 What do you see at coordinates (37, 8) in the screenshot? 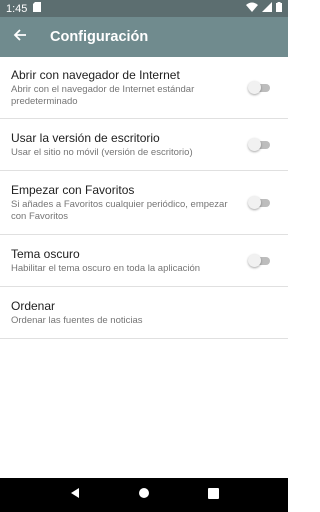
I see `sd-card-icon` at bounding box center [37, 8].